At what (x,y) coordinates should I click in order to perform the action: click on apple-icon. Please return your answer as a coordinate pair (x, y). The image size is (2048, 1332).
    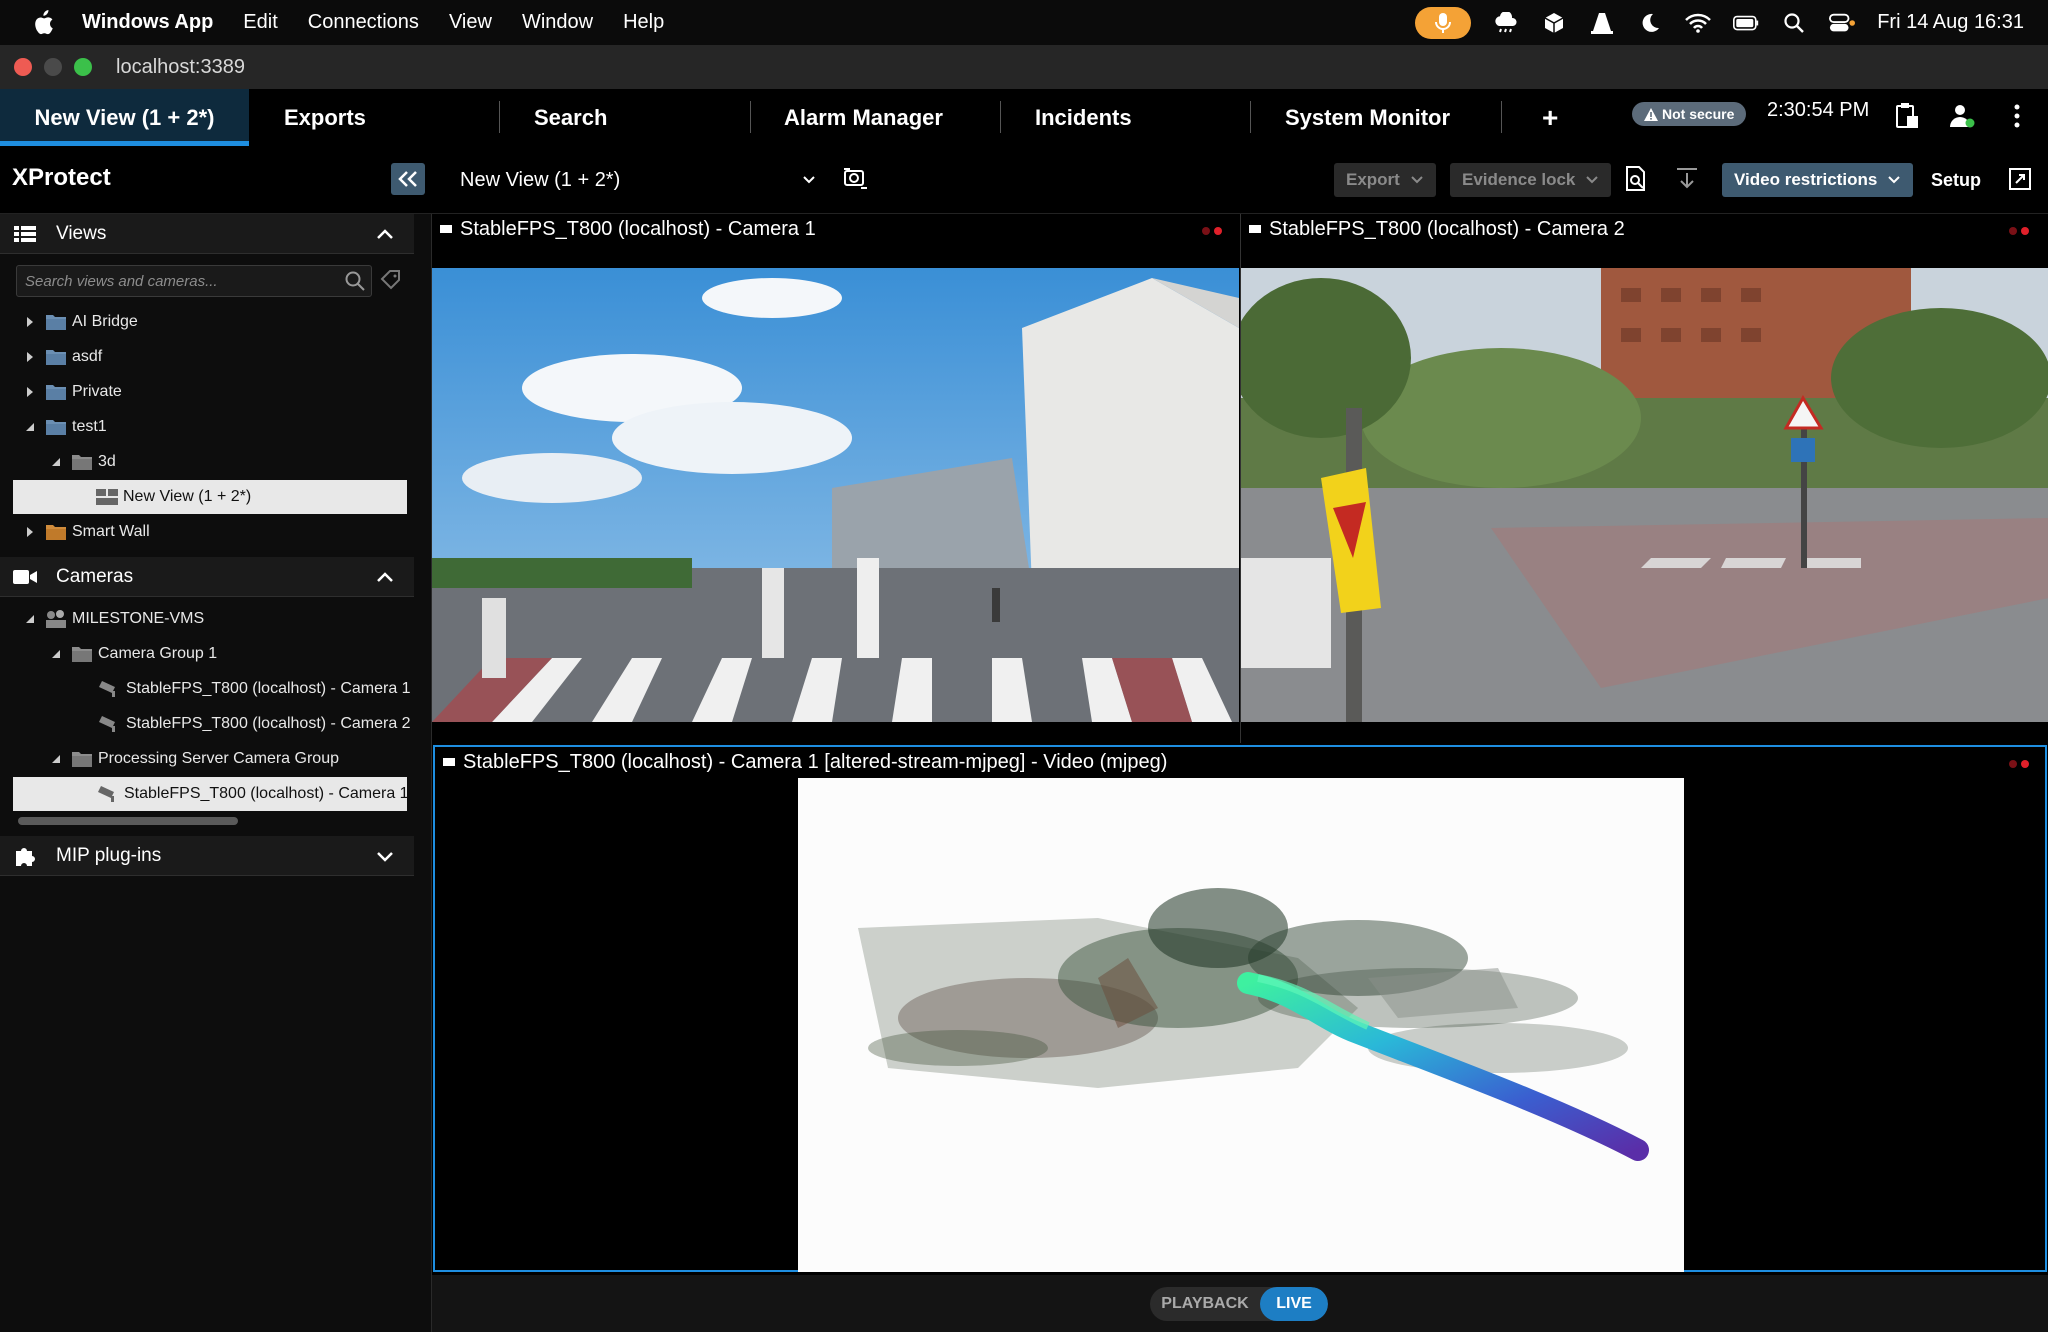
    Looking at the image, I should click on (43, 23).